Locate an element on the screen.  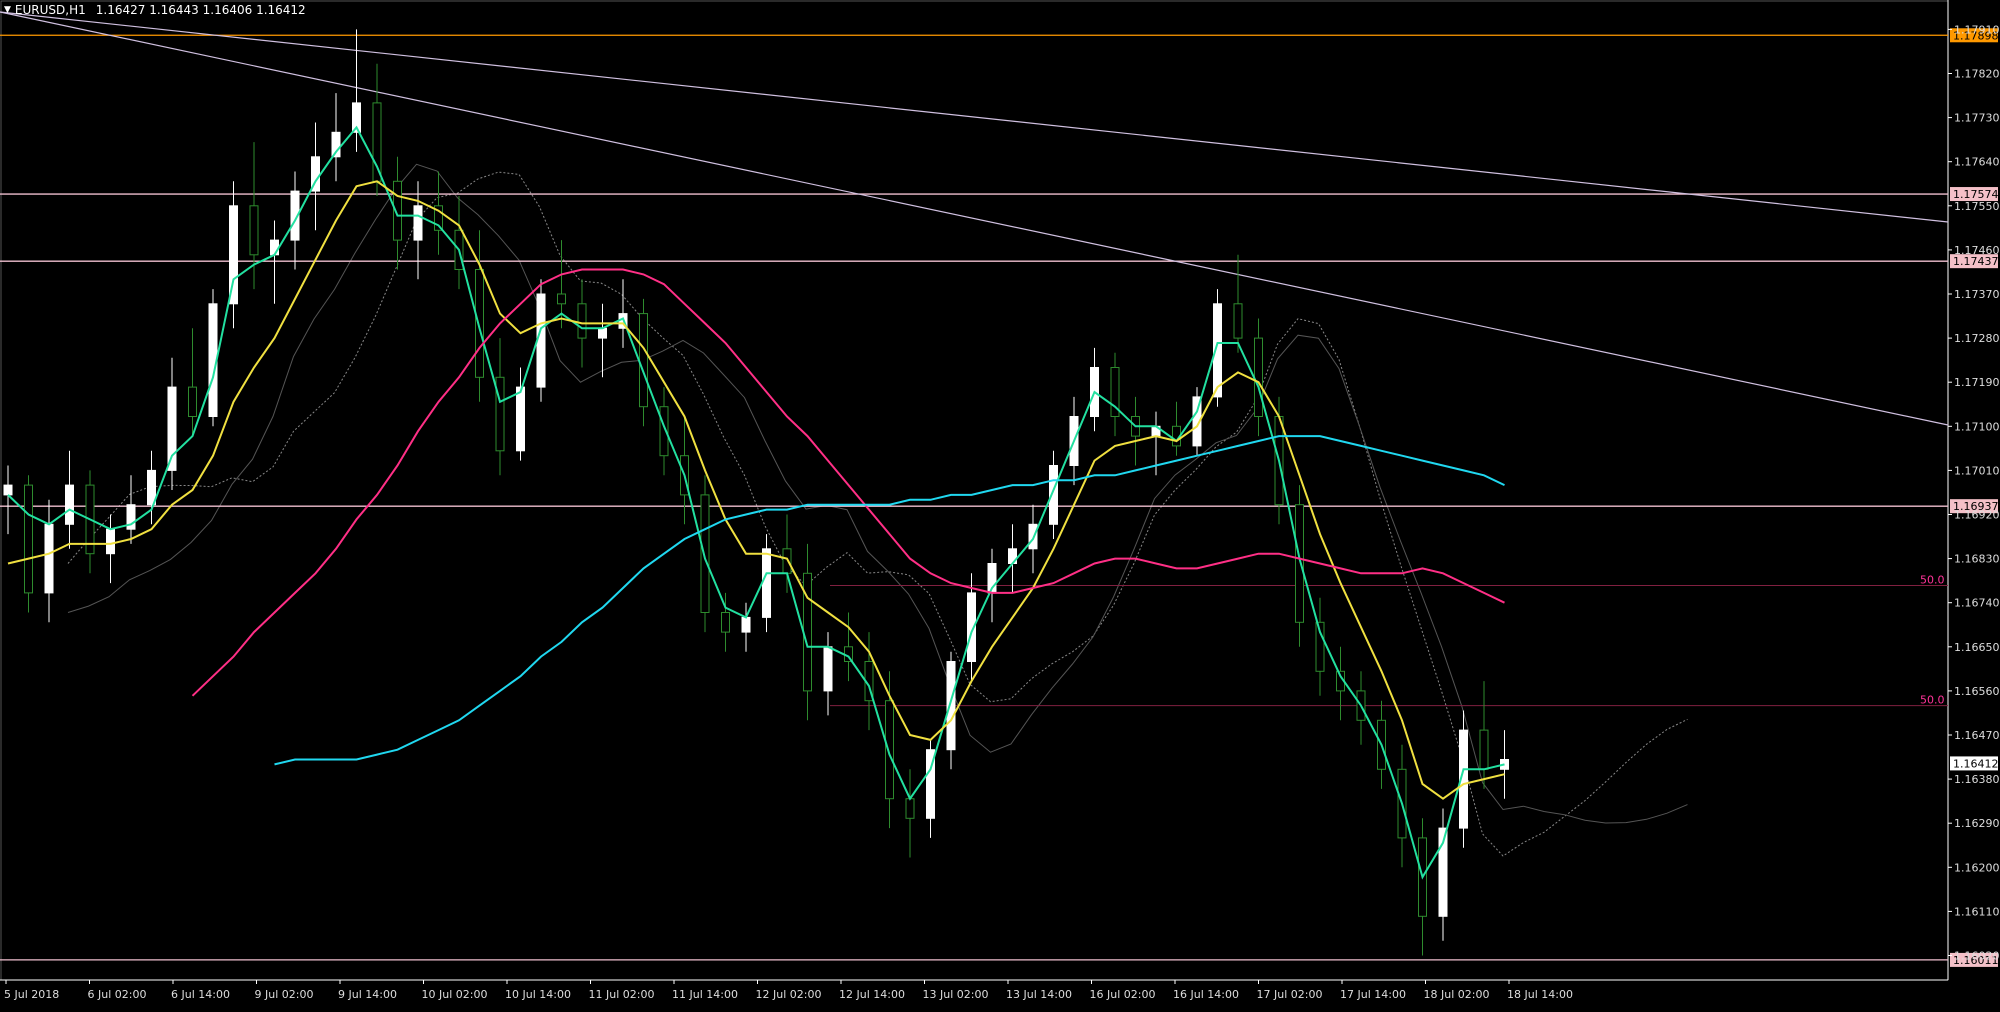
y-tick-label: 1.16740 is located at coordinates (1977, 603).